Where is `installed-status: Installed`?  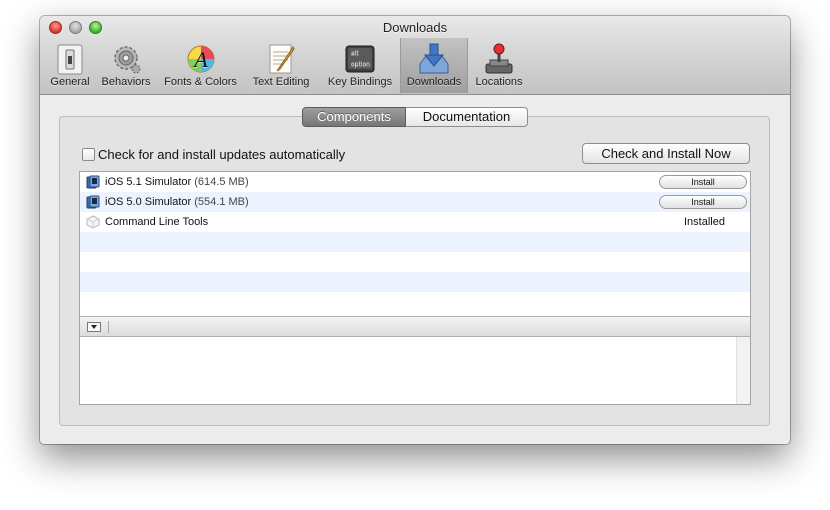
installed-status: Installed is located at coordinates (704, 222).